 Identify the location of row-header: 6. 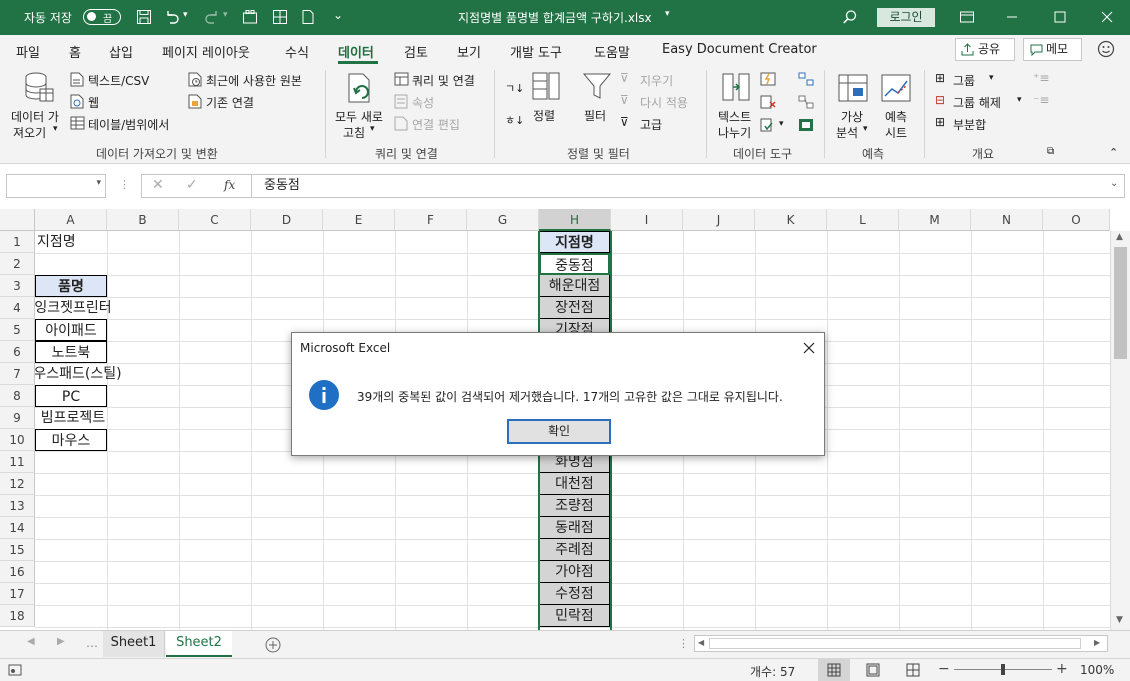
(17, 352).